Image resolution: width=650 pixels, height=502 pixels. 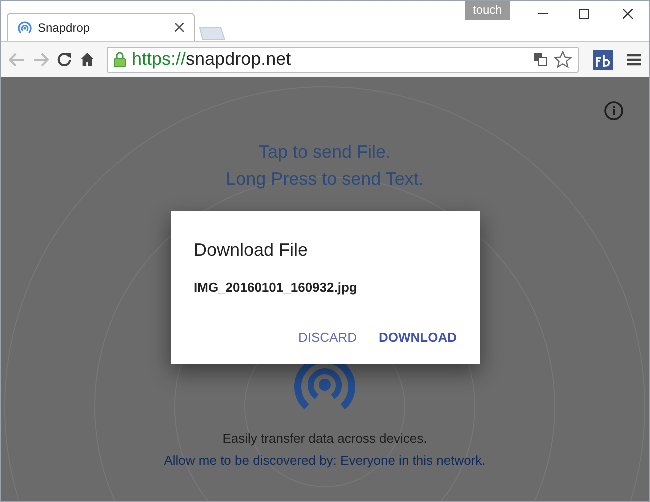 I want to click on translate-icon, so click(x=540, y=59).